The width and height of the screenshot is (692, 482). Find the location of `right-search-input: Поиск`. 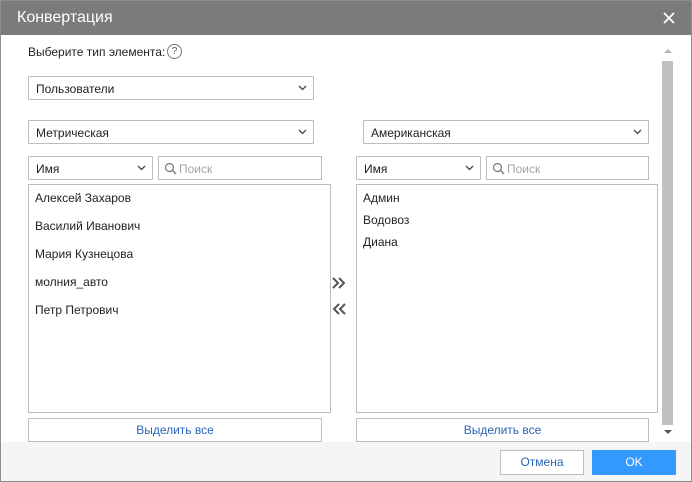

right-search-input: Поиск is located at coordinates (567, 168).